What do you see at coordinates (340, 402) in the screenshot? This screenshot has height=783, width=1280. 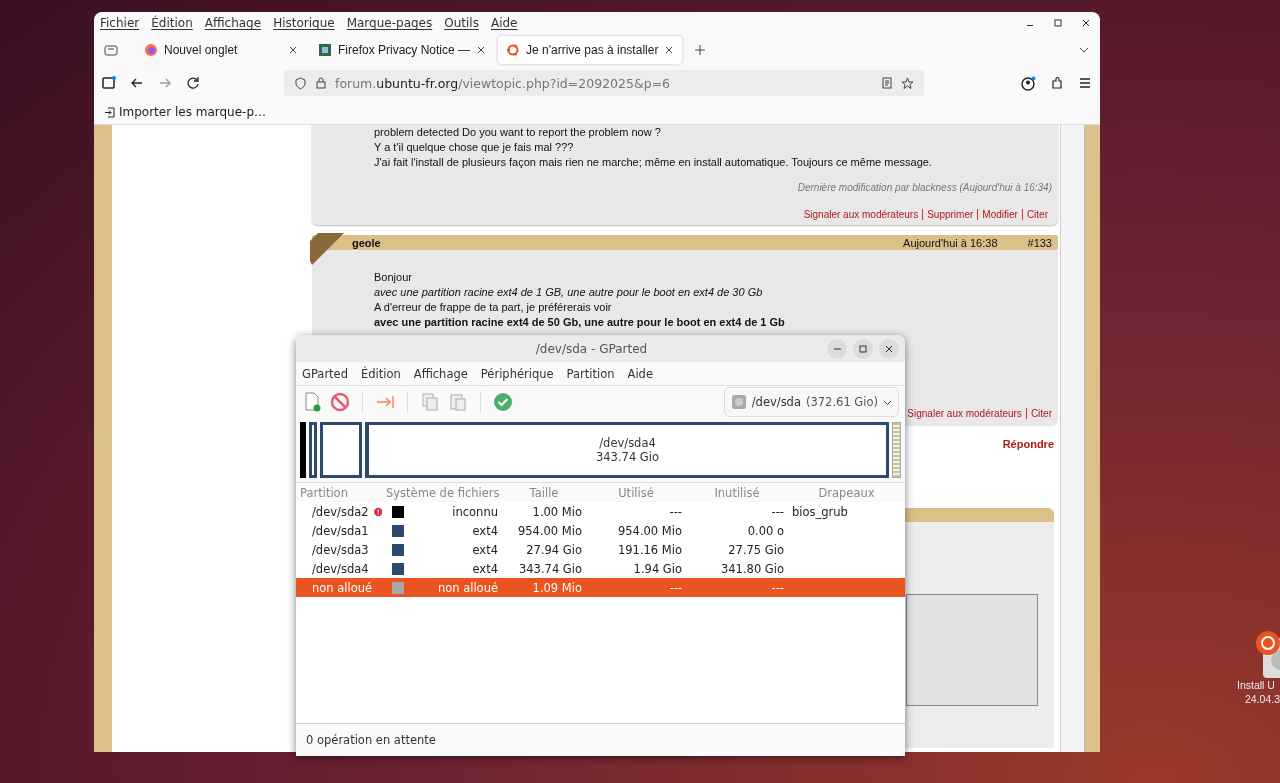 I see `prohibited-icon` at bounding box center [340, 402].